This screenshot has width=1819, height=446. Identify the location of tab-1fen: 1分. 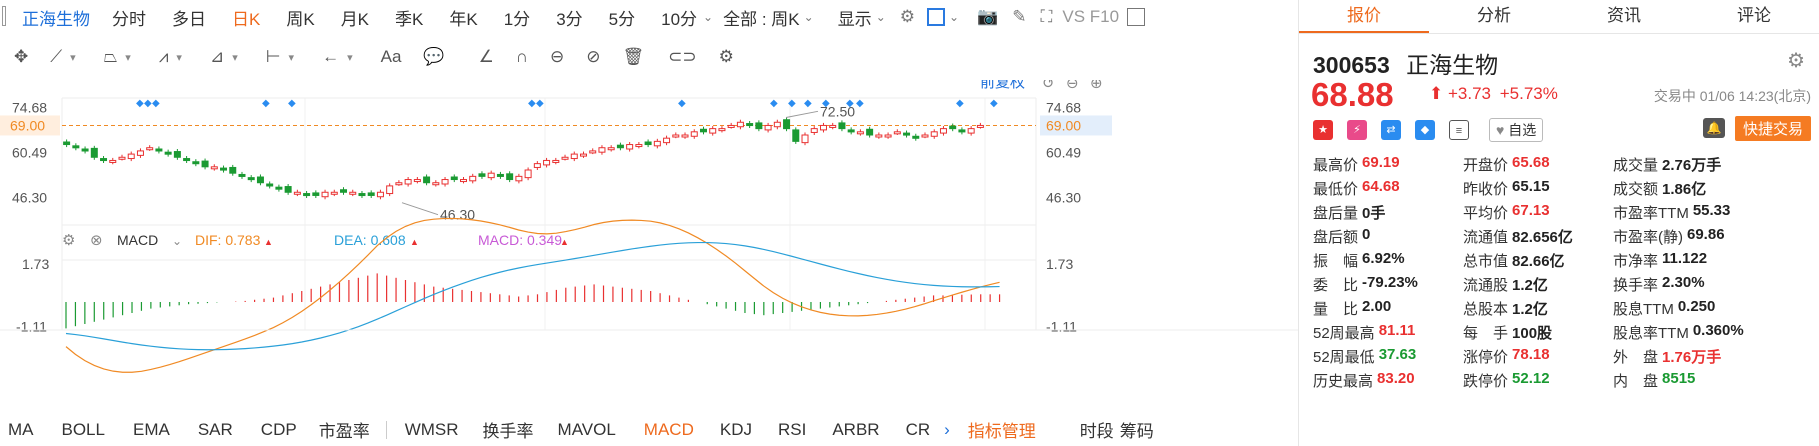
(517, 17).